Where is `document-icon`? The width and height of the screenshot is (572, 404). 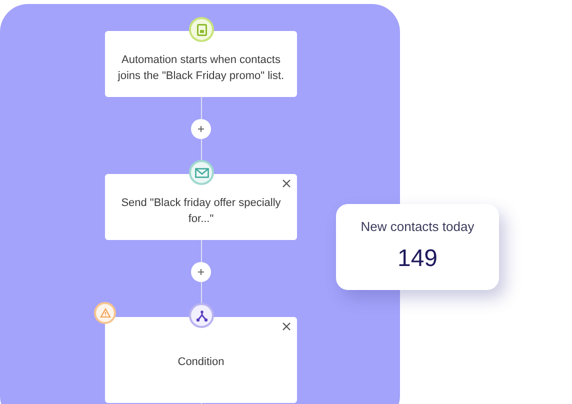 document-icon is located at coordinates (201, 30).